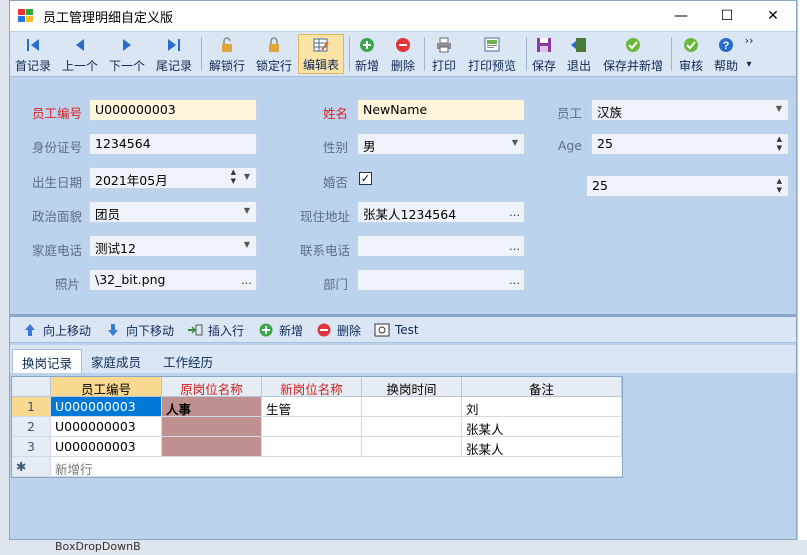 Image resolution: width=807 pixels, height=555 pixels. Describe the element at coordinates (542, 407) in the screenshot. I see `cell-note: 刘` at that location.